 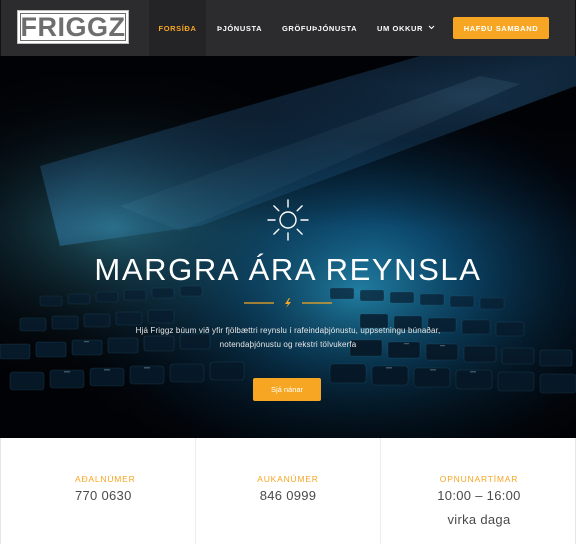 What do you see at coordinates (288, 479) in the screenshot?
I see `extra-number-label: AUKANÚMER` at bounding box center [288, 479].